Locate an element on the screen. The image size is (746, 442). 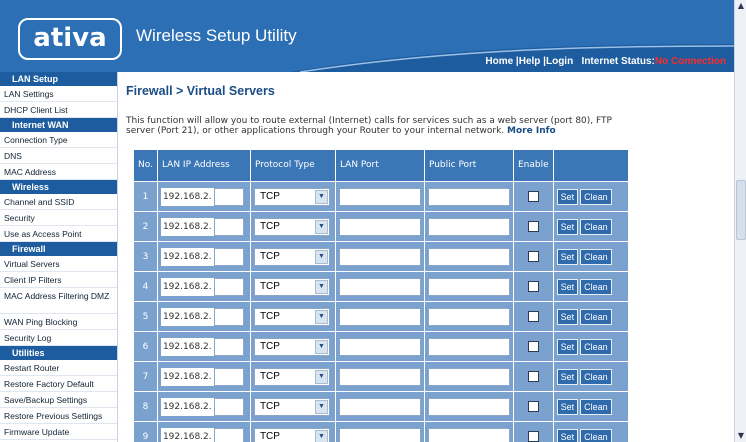
sidebar-item: Security is located at coordinates (58, 218).